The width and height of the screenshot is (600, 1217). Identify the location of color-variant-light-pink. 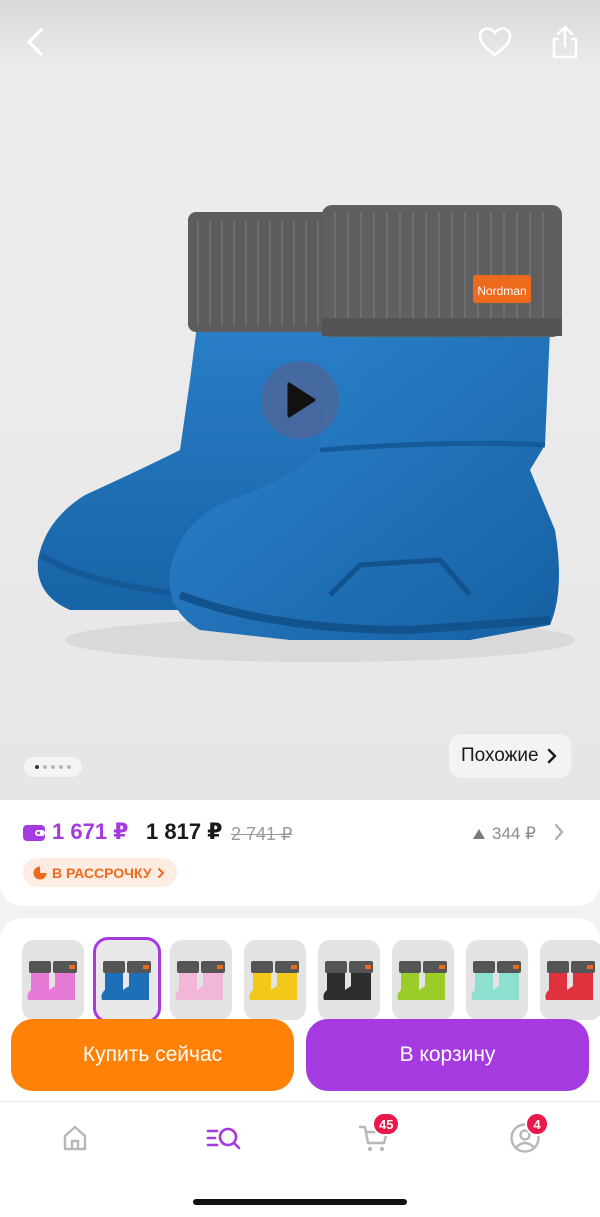
(201, 980).